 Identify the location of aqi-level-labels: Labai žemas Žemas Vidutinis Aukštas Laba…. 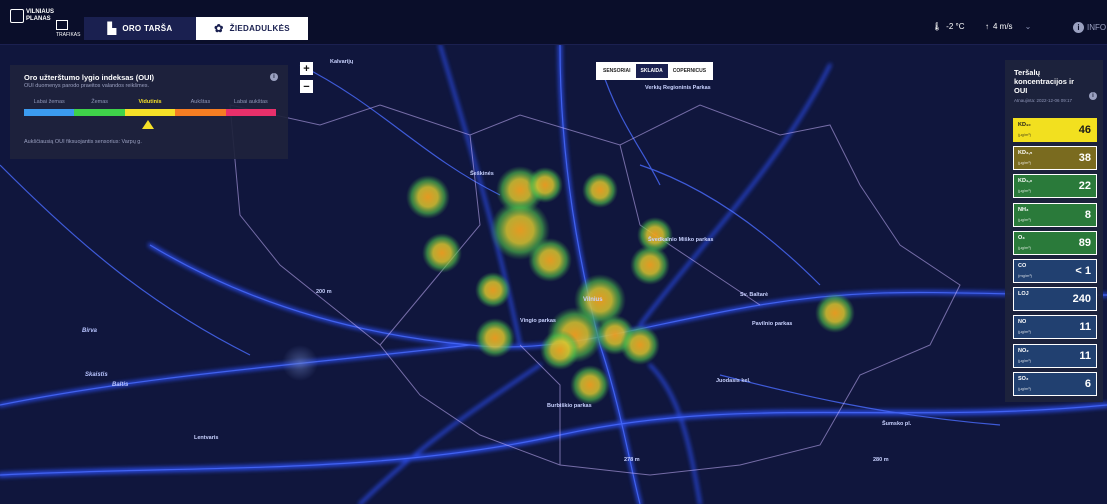
(150, 102).